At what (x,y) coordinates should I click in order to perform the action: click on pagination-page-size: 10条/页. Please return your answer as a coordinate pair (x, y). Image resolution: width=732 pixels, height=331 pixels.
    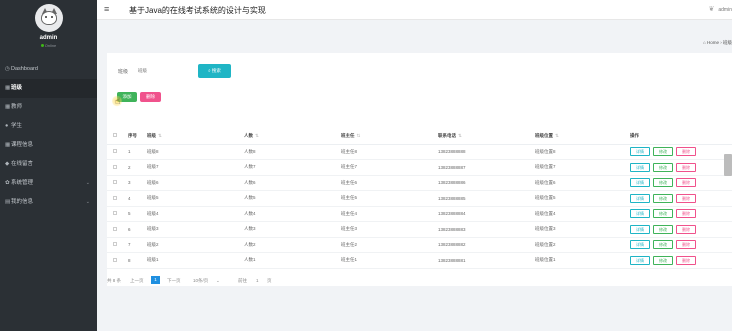
    Looking at the image, I should click on (200, 281).